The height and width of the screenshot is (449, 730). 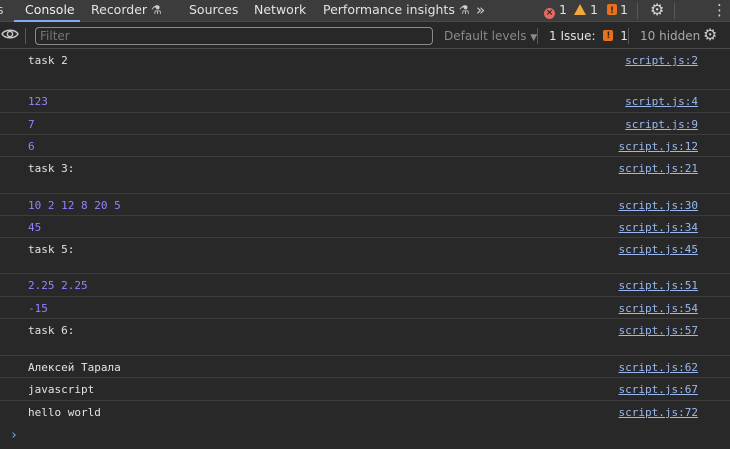 What do you see at coordinates (51, 249) in the screenshot?
I see `message-text: task 5:` at bounding box center [51, 249].